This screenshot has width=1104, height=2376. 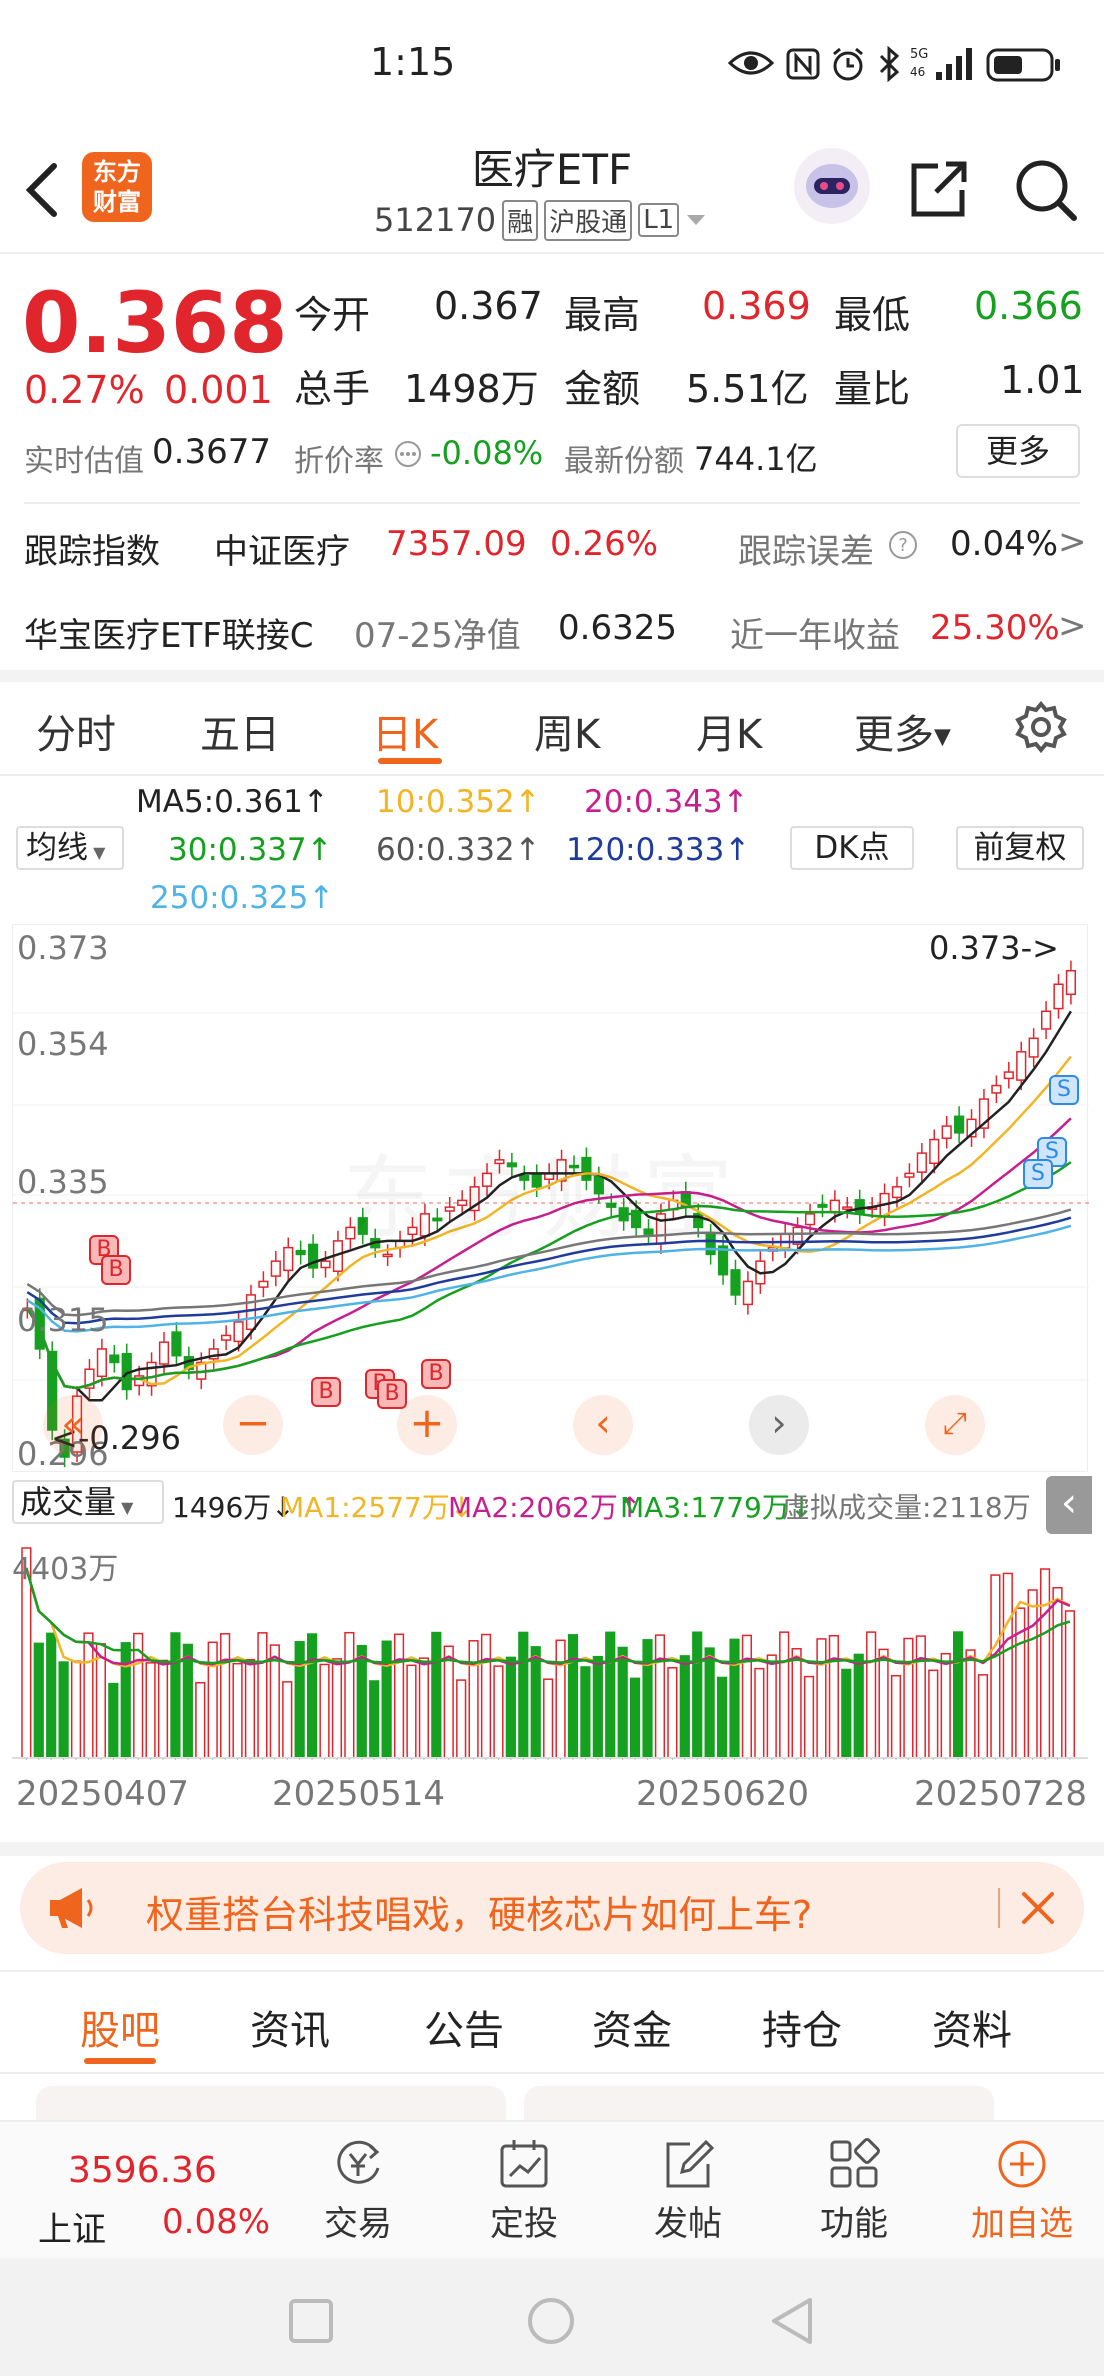 What do you see at coordinates (332, 389) in the screenshot?
I see `volume-label: 总手` at bounding box center [332, 389].